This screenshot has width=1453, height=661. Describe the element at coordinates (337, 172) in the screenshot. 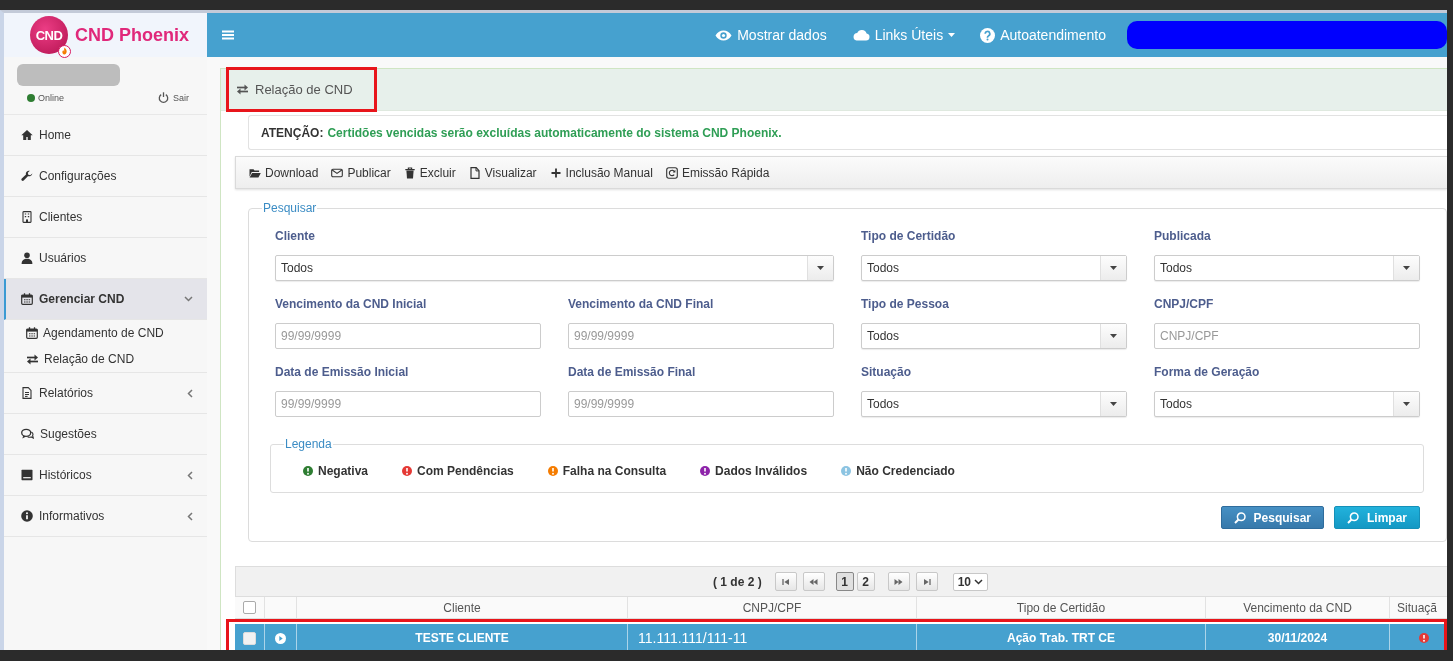

I see `envelope-icon` at that location.